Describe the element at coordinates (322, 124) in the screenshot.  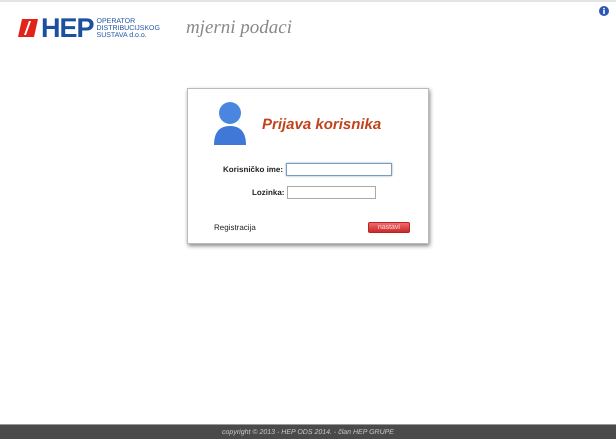
I see `login-title: Prijava korisnika` at that location.